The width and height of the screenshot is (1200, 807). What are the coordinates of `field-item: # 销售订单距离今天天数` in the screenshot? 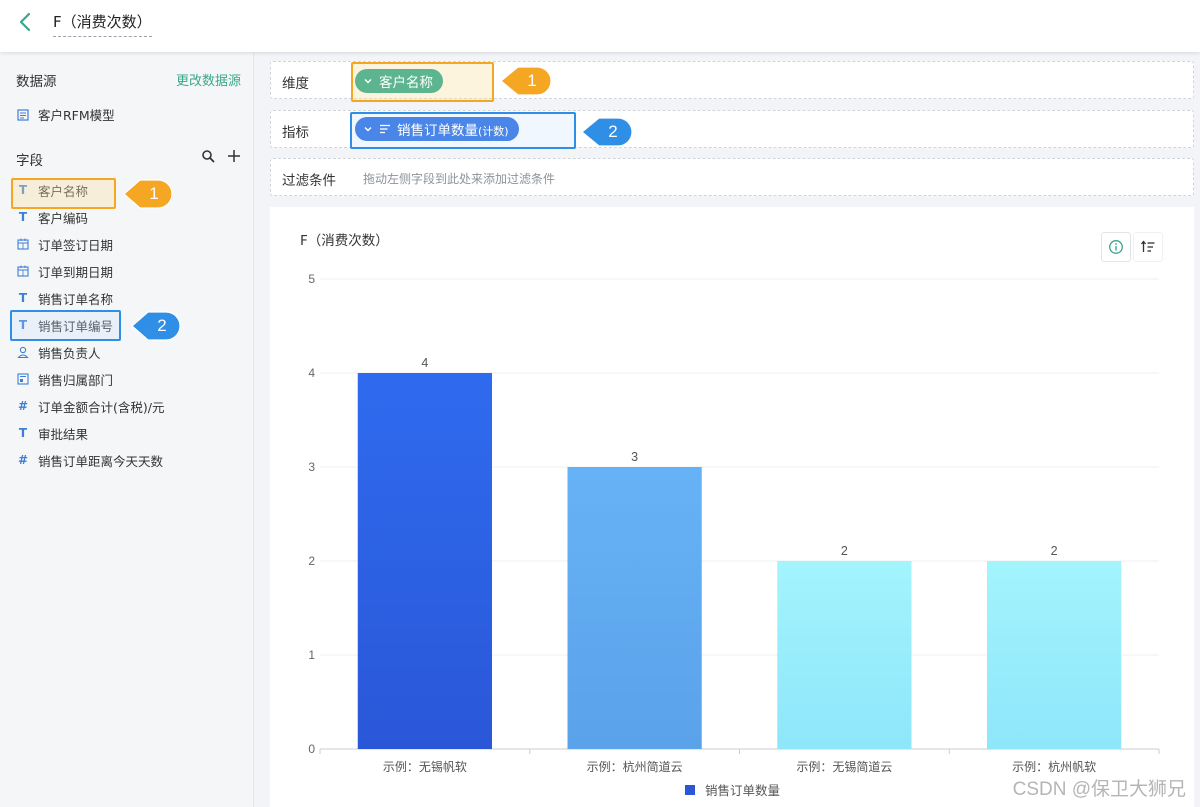 It's located at (89, 460).